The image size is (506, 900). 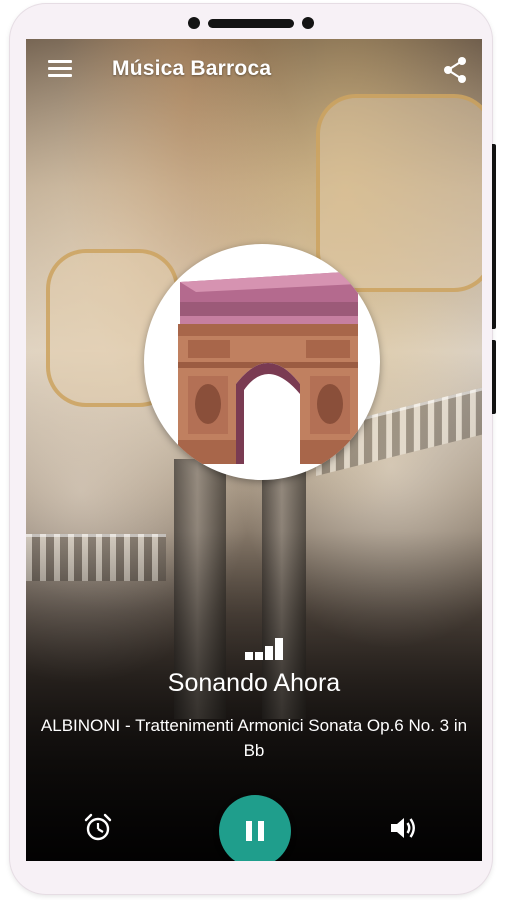 I want to click on alarm-icon, so click(x=98, y=828).